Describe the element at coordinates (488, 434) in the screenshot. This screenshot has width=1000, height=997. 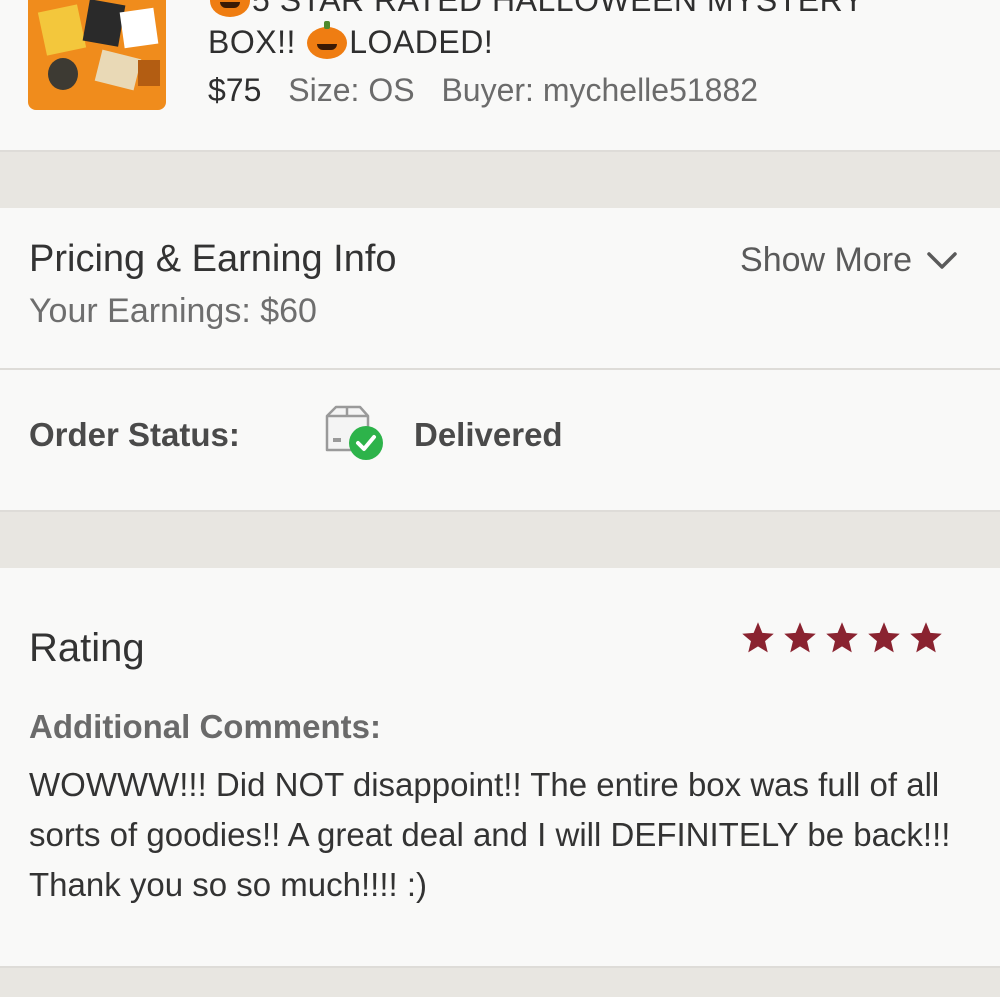
I see `order-status-value: Delivered` at that location.